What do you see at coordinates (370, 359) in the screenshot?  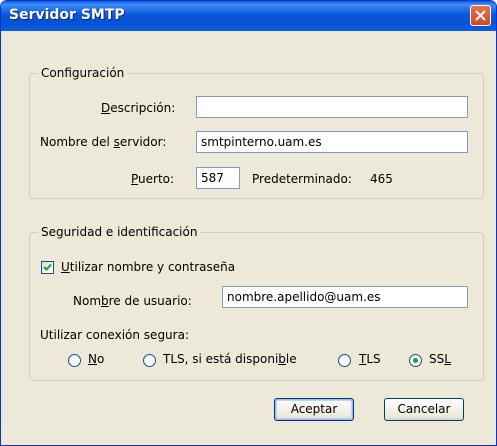 I see `radio-tls-label: TLS` at bounding box center [370, 359].